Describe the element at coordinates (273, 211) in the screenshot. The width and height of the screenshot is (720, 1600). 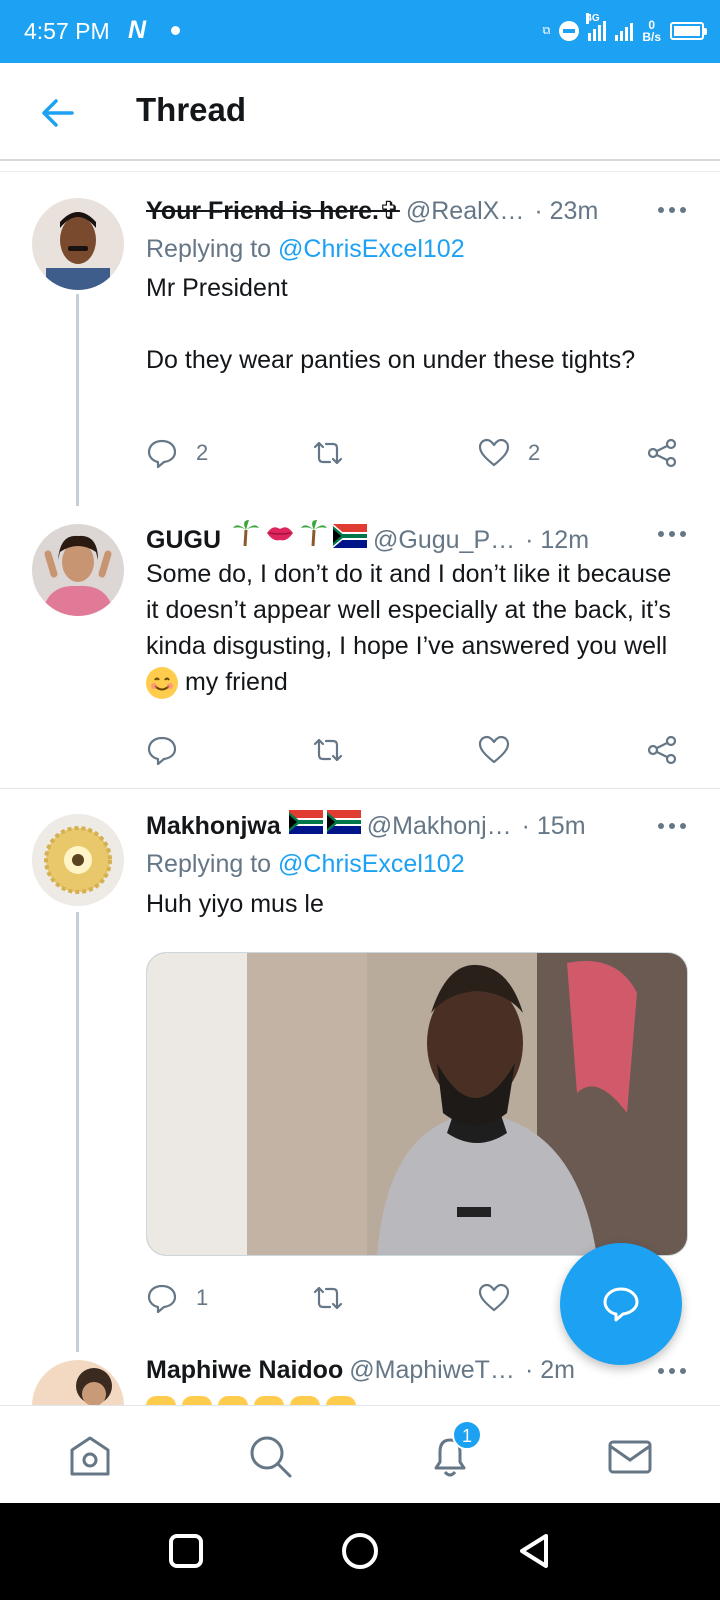
I see `display-name: Your Friend is here.✞` at that location.